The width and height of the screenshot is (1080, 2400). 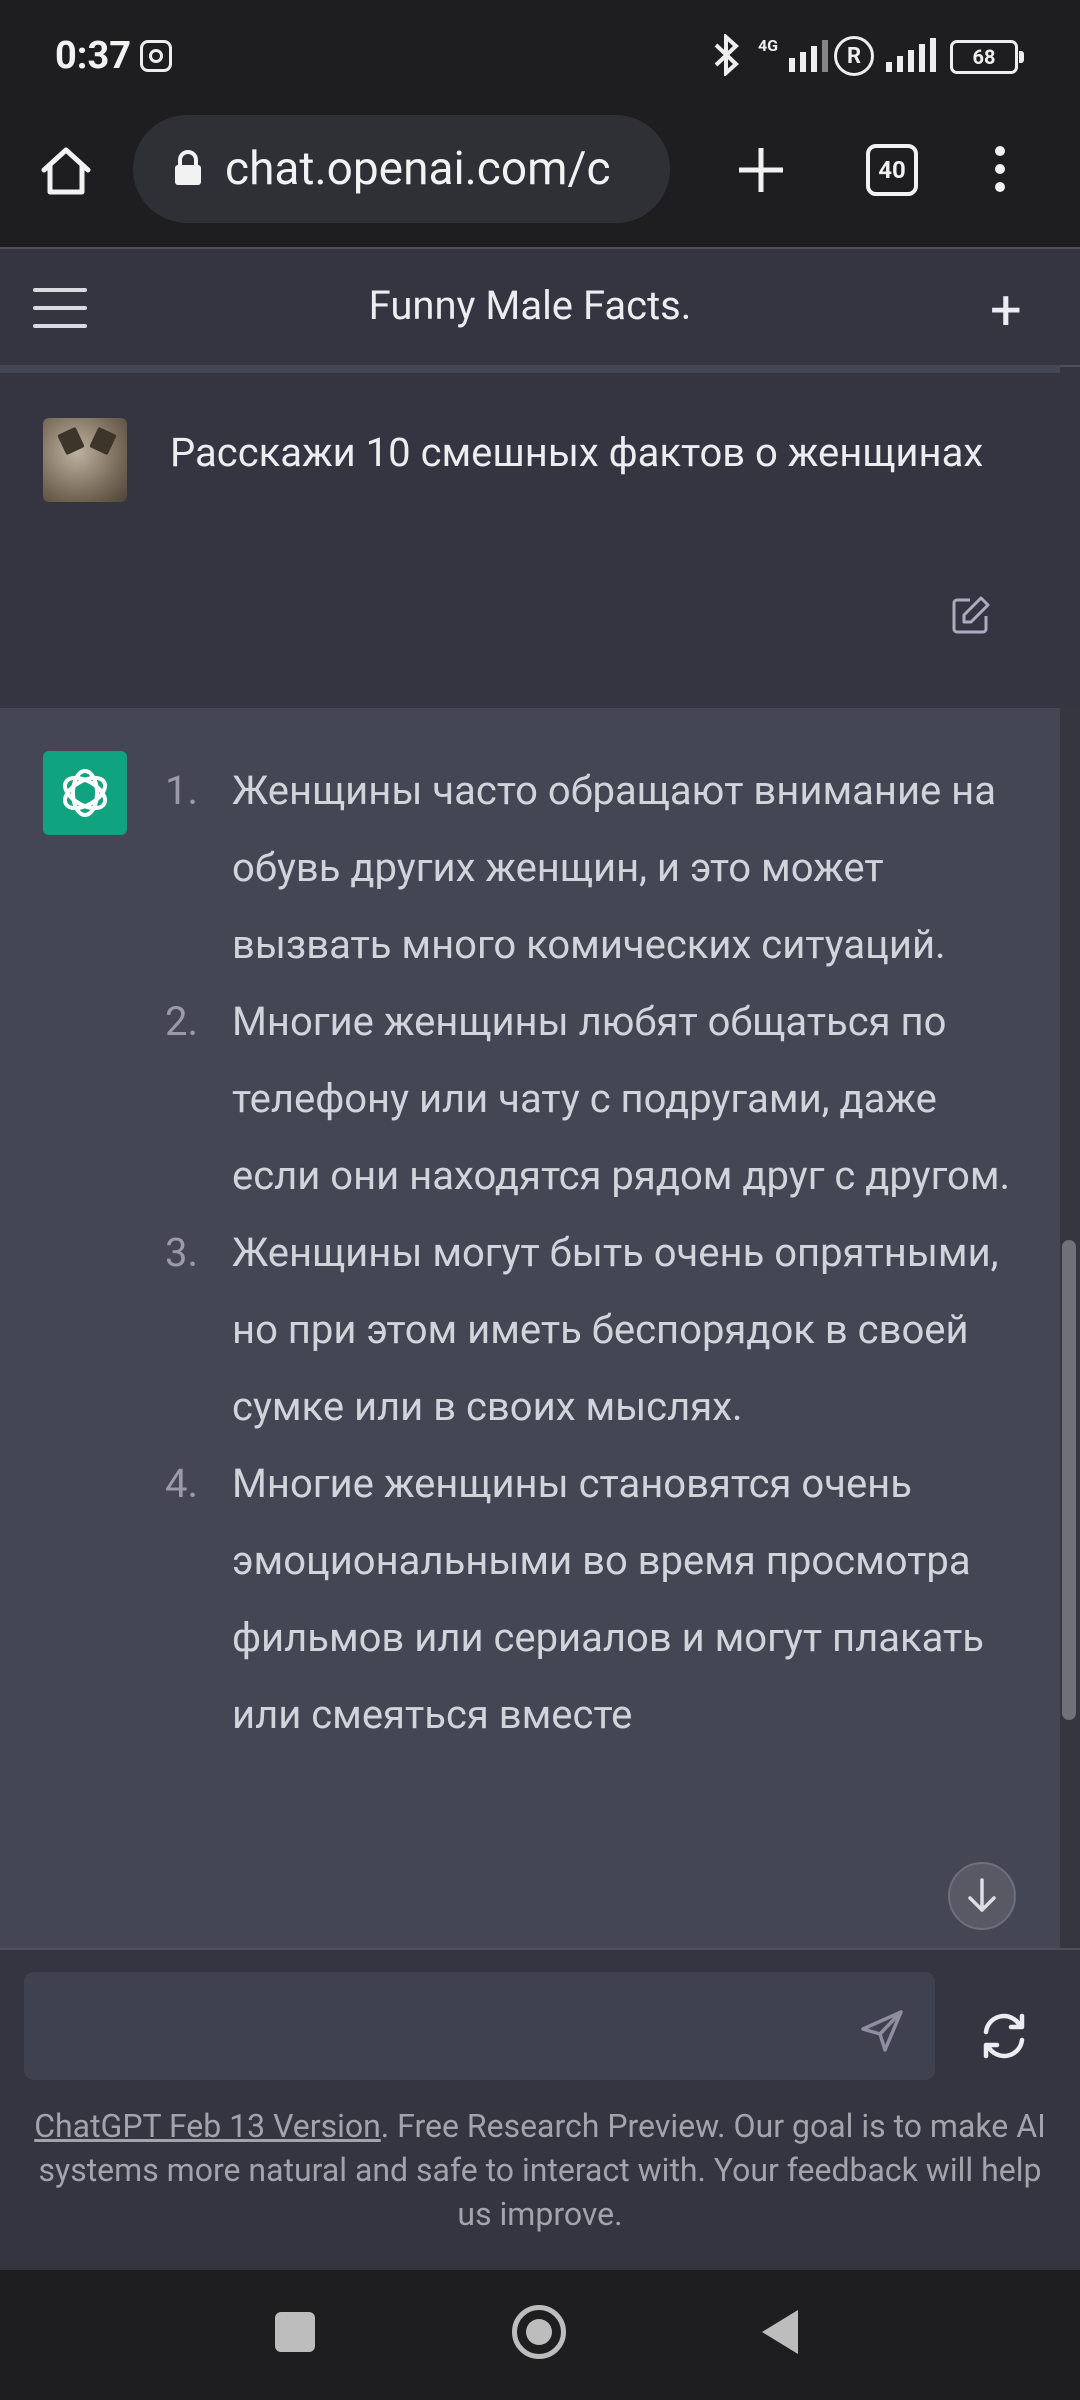 What do you see at coordinates (1000, 173) in the screenshot?
I see `menu-icon` at bounding box center [1000, 173].